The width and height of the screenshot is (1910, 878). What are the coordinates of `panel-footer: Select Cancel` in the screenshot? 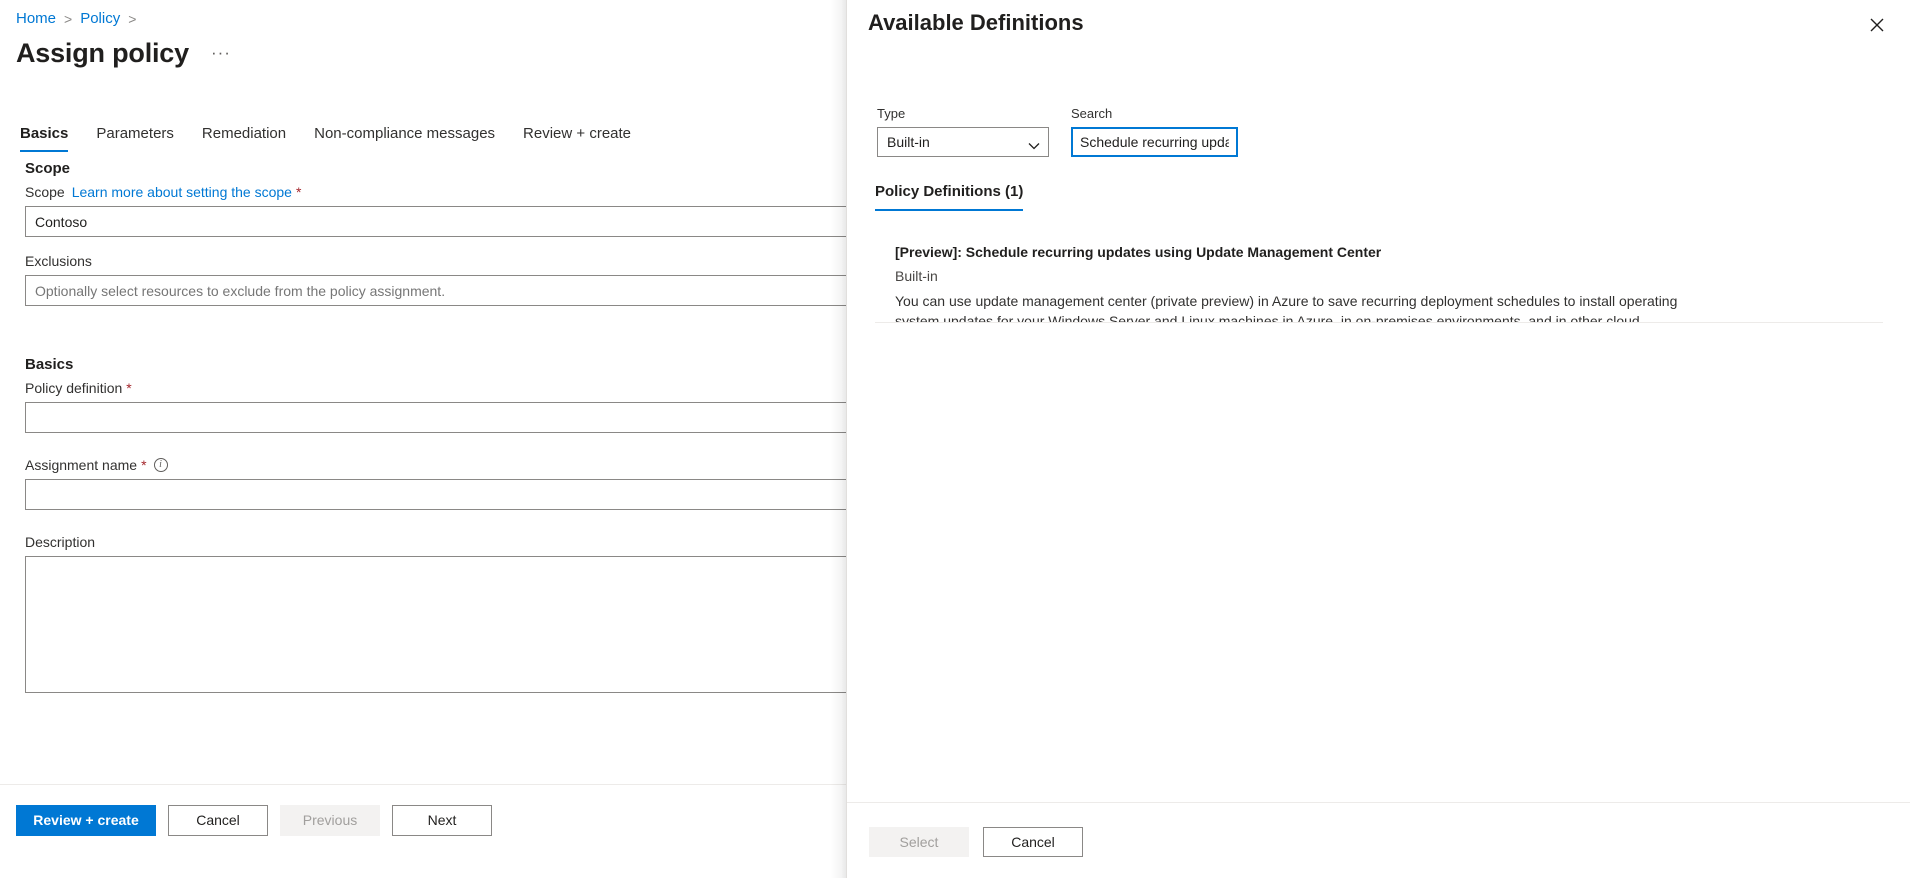 It's located at (1378, 840).